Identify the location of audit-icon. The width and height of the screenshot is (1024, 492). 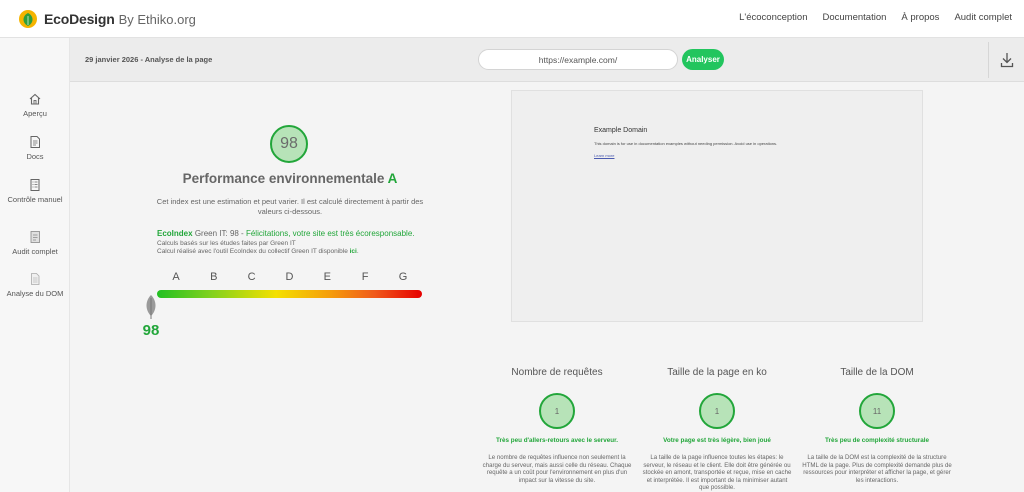
(35, 237).